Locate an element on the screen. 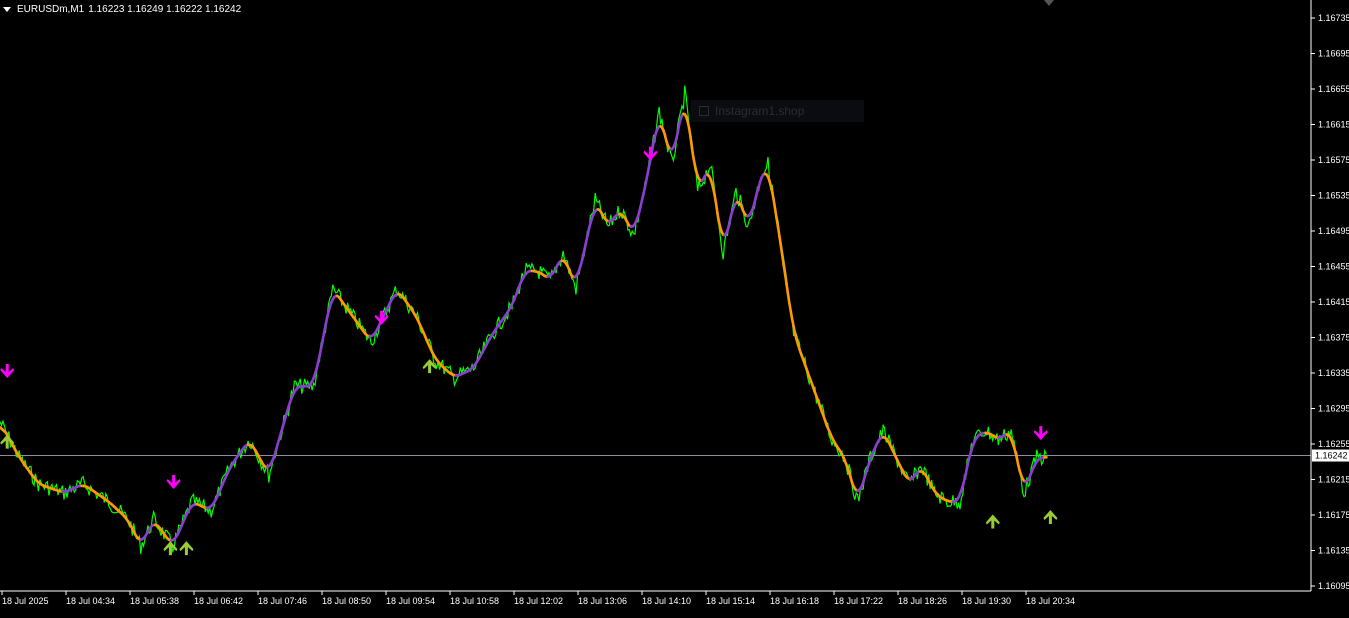 The image size is (1349, 618). y-tick-label: 1.16255 is located at coordinates (1333, 444).